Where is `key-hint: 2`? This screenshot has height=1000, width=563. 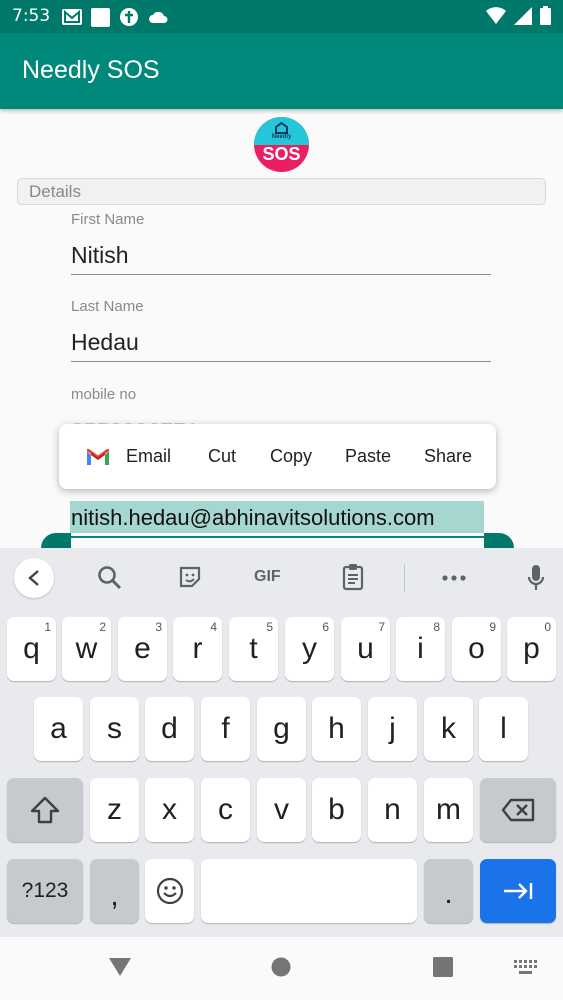
key-hint: 2 is located at coordinates (102, 627).